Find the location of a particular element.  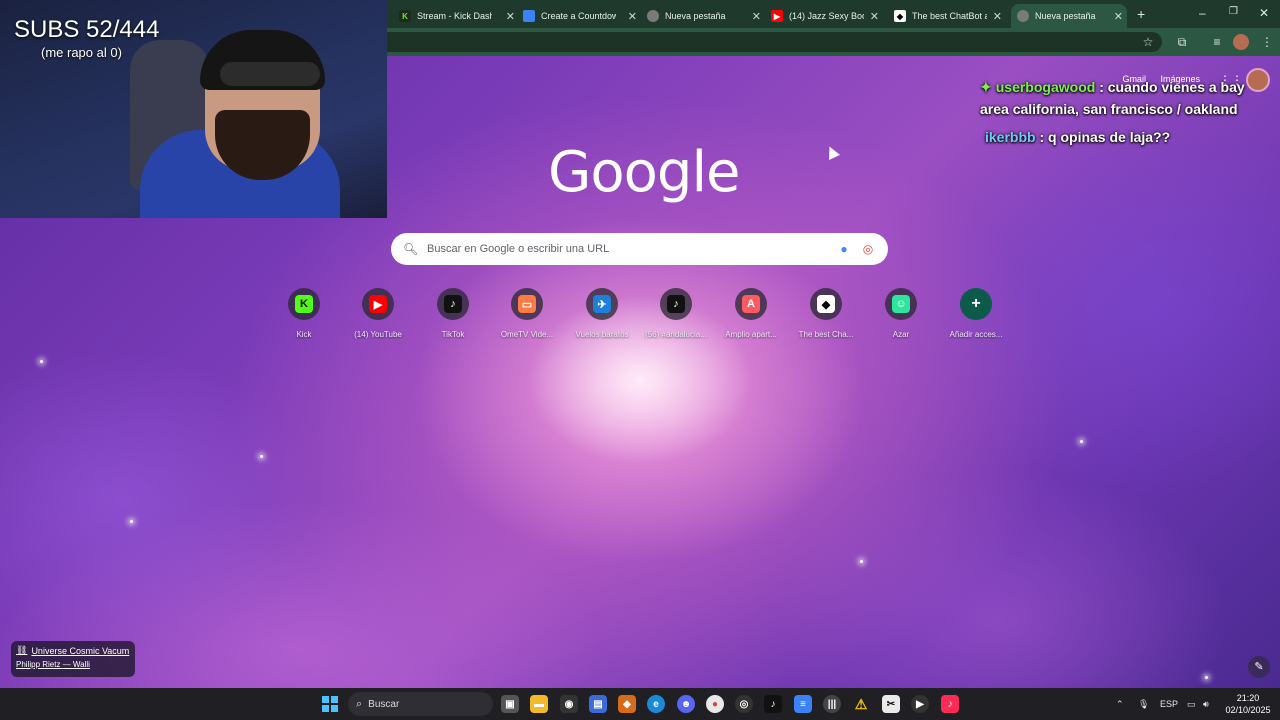

shortcut-label: Kick is located at coordinates (304, 334).